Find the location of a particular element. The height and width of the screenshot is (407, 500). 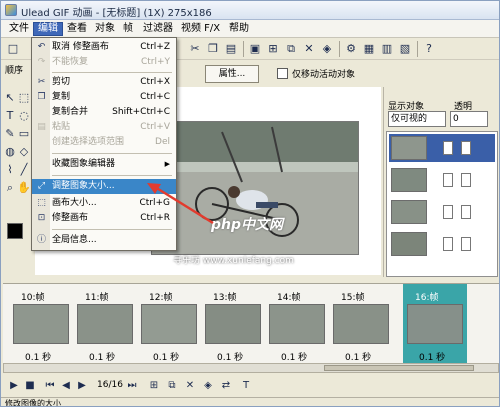

reverse-icon: ⇄ is located at coordinates (226, 386).